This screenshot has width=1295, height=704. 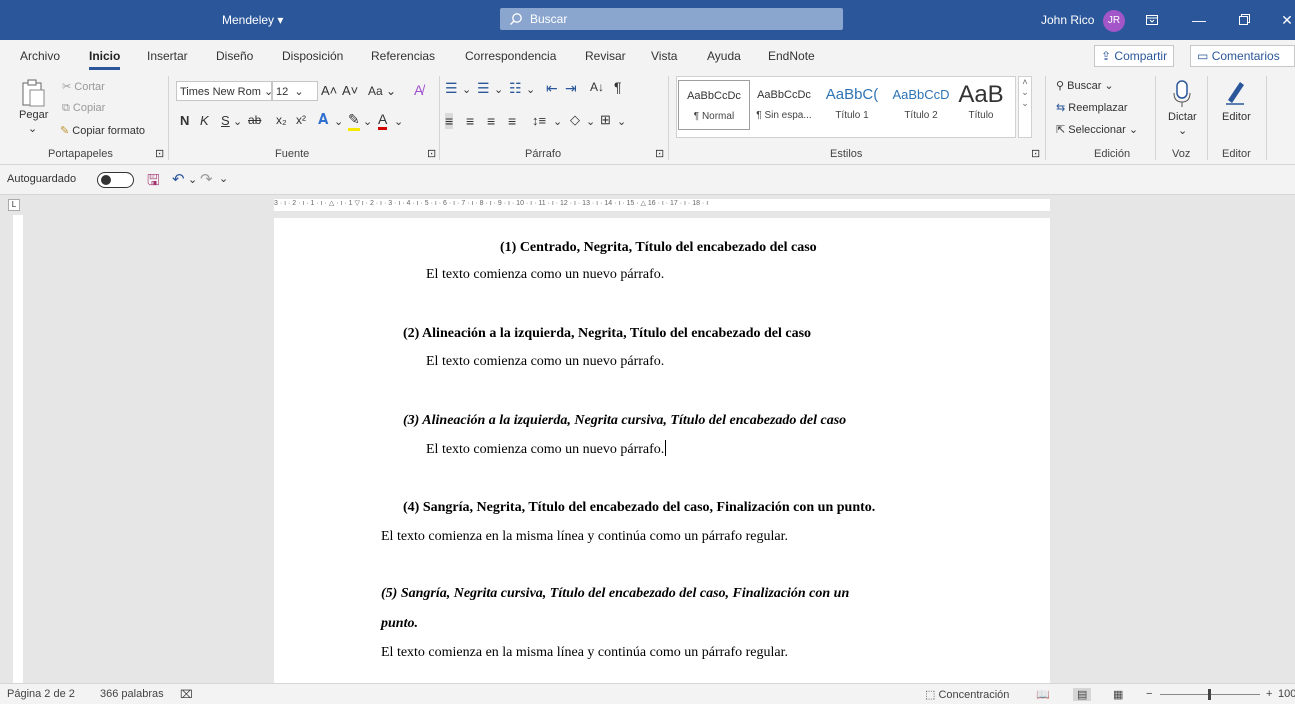 What do you see at coordinates (1269, 694) in the screenshot?
I see `zoom-in-button: +` at bounding box center [1269, 694].